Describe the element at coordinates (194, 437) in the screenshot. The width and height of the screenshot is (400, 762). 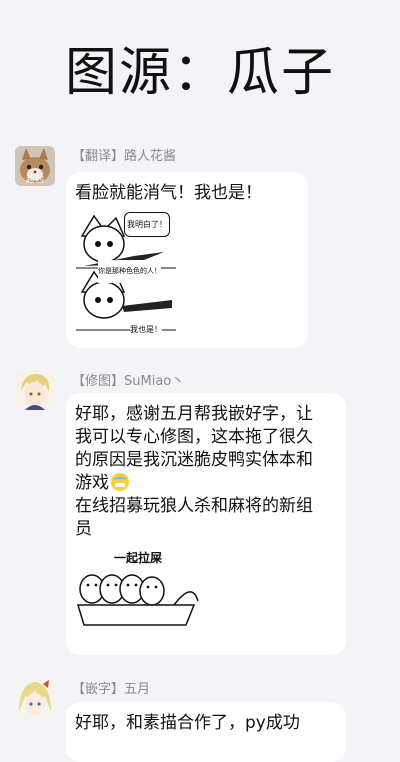
I see `message-text: 我可以专心修图，这本拖了很久` at that location.